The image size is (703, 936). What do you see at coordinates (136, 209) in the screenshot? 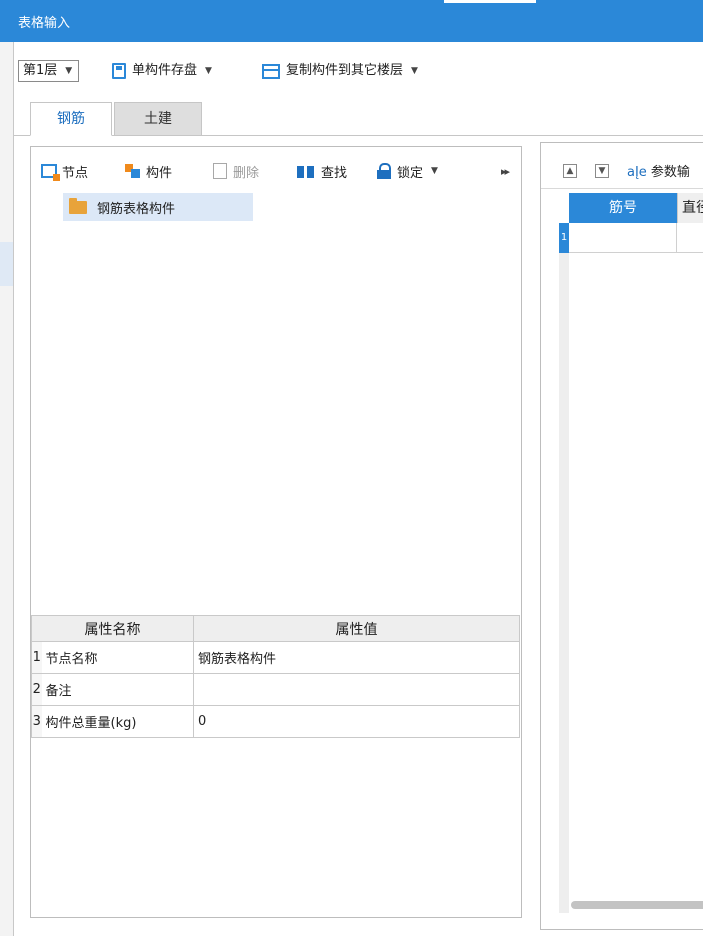
I see `tree-node-label: 钢筋表格构件` at bounding box center [136, 209].